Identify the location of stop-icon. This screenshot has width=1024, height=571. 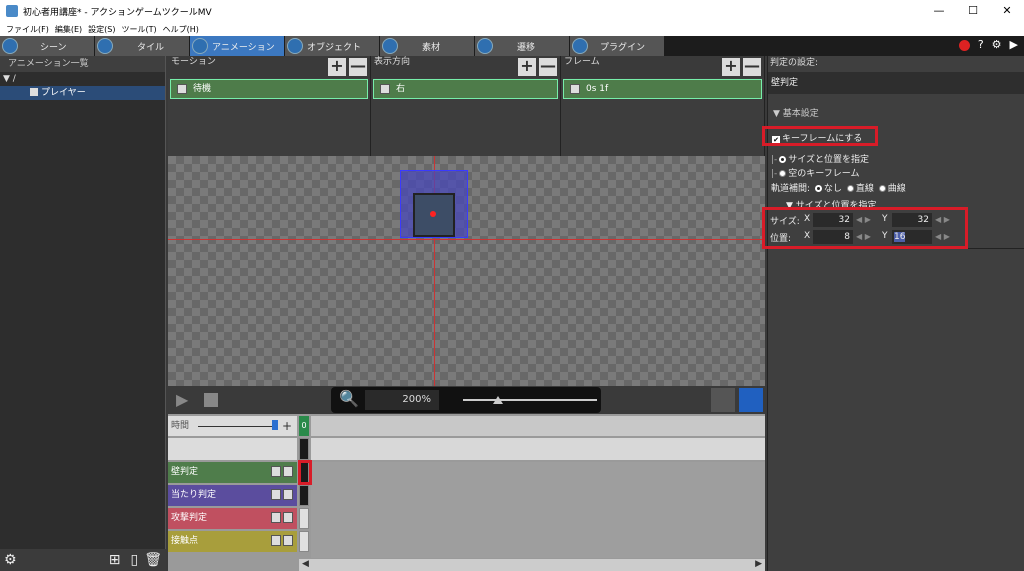
(211, 400).